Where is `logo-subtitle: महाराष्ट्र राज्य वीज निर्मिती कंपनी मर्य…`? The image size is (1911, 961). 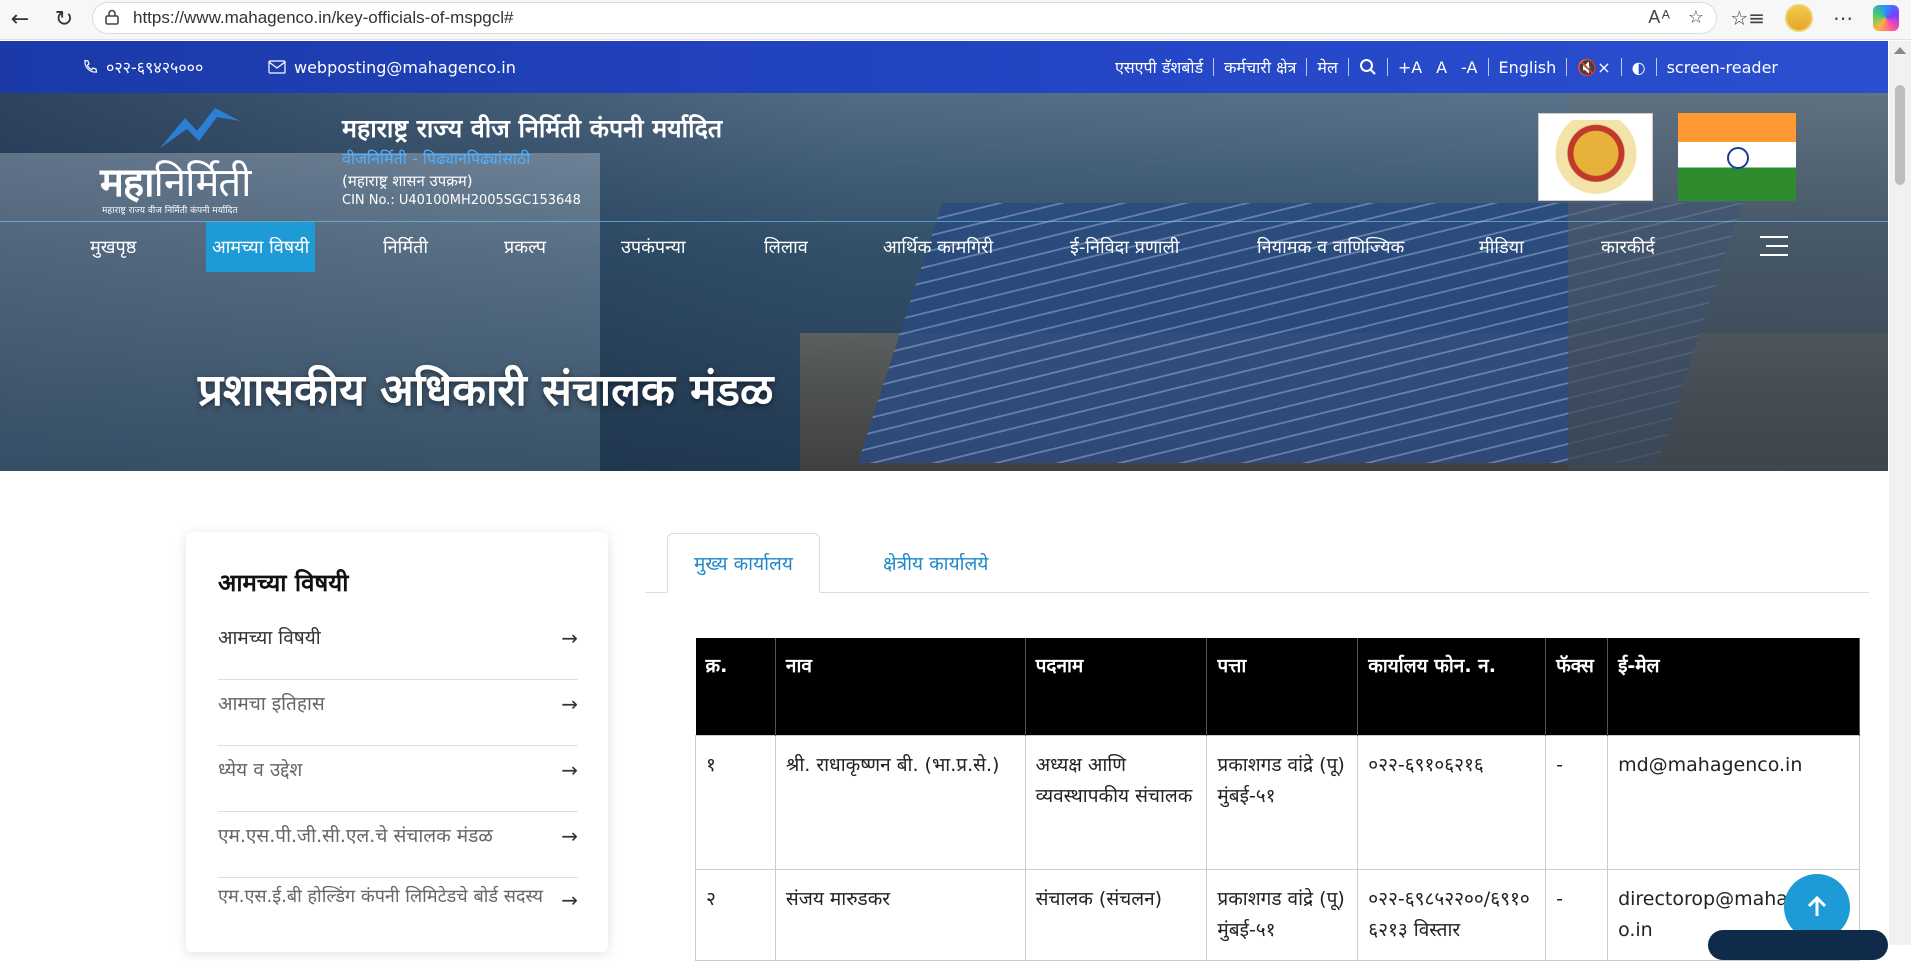 logo-subtitle: महाराष्ट्र राज्य वीज निर्मिती कंपनी मर्य… is located at coordinates (170, 211).